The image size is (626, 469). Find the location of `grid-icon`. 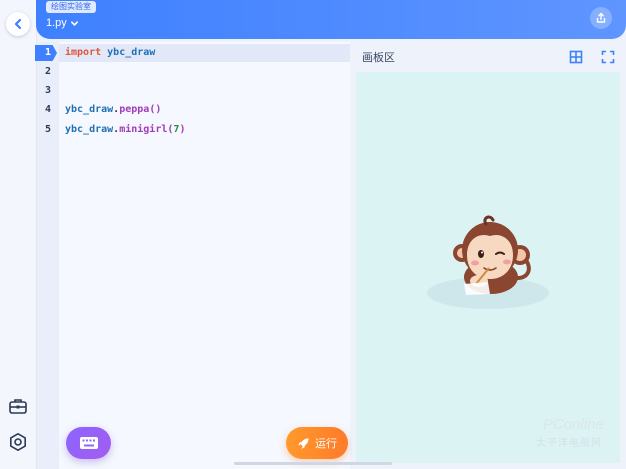

grid-icon is located at coordinates (576, 57).